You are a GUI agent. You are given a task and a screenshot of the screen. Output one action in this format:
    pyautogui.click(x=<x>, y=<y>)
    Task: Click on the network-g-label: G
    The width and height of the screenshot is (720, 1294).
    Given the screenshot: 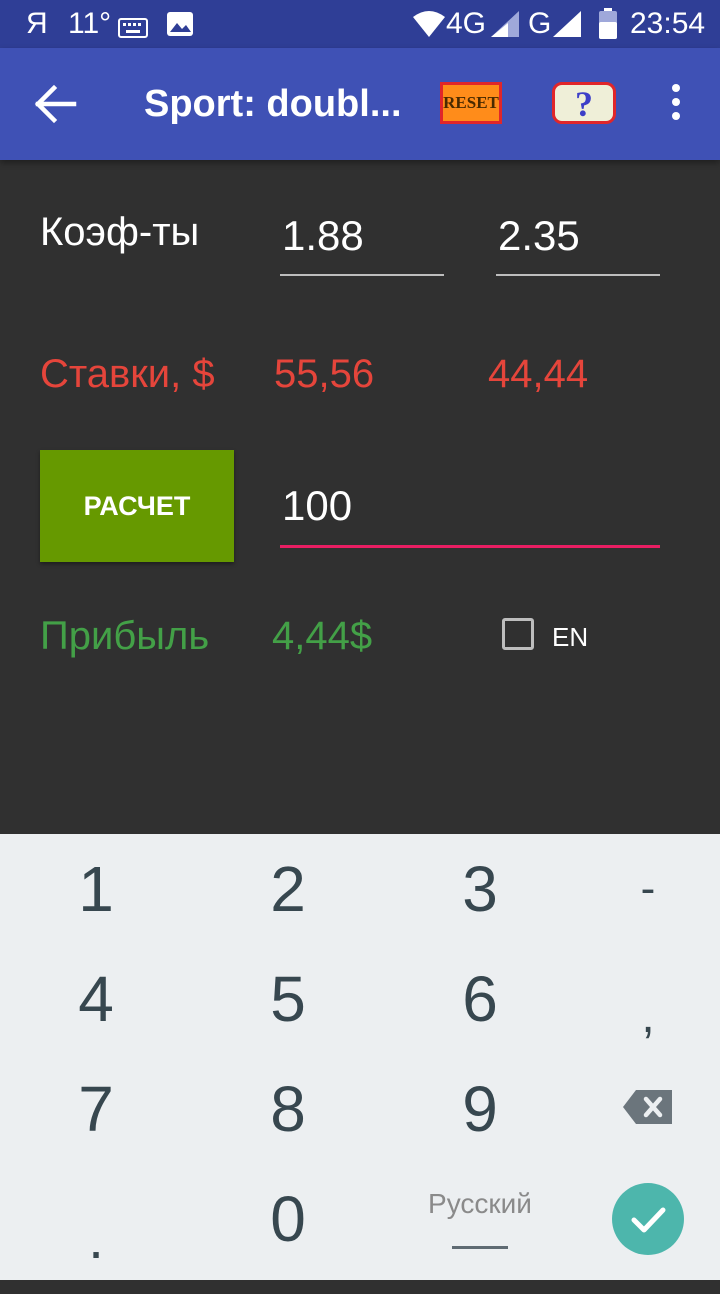 What is the action you would take?
    pyautogui.click(x=540, y=23)
    